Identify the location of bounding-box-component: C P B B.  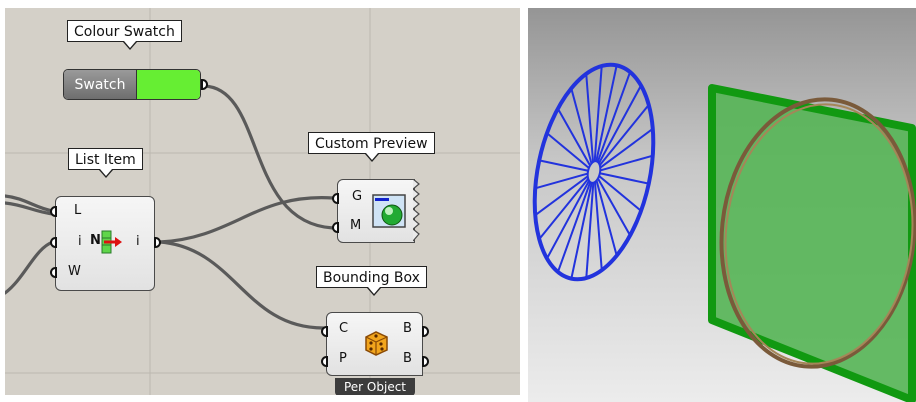
(374, 344).